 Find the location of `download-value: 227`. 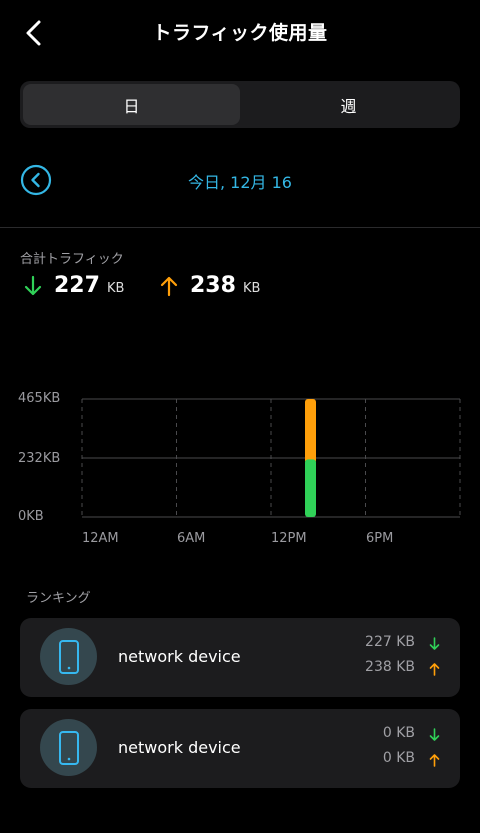

download-value: 227 is located at coordinates (77, 285).